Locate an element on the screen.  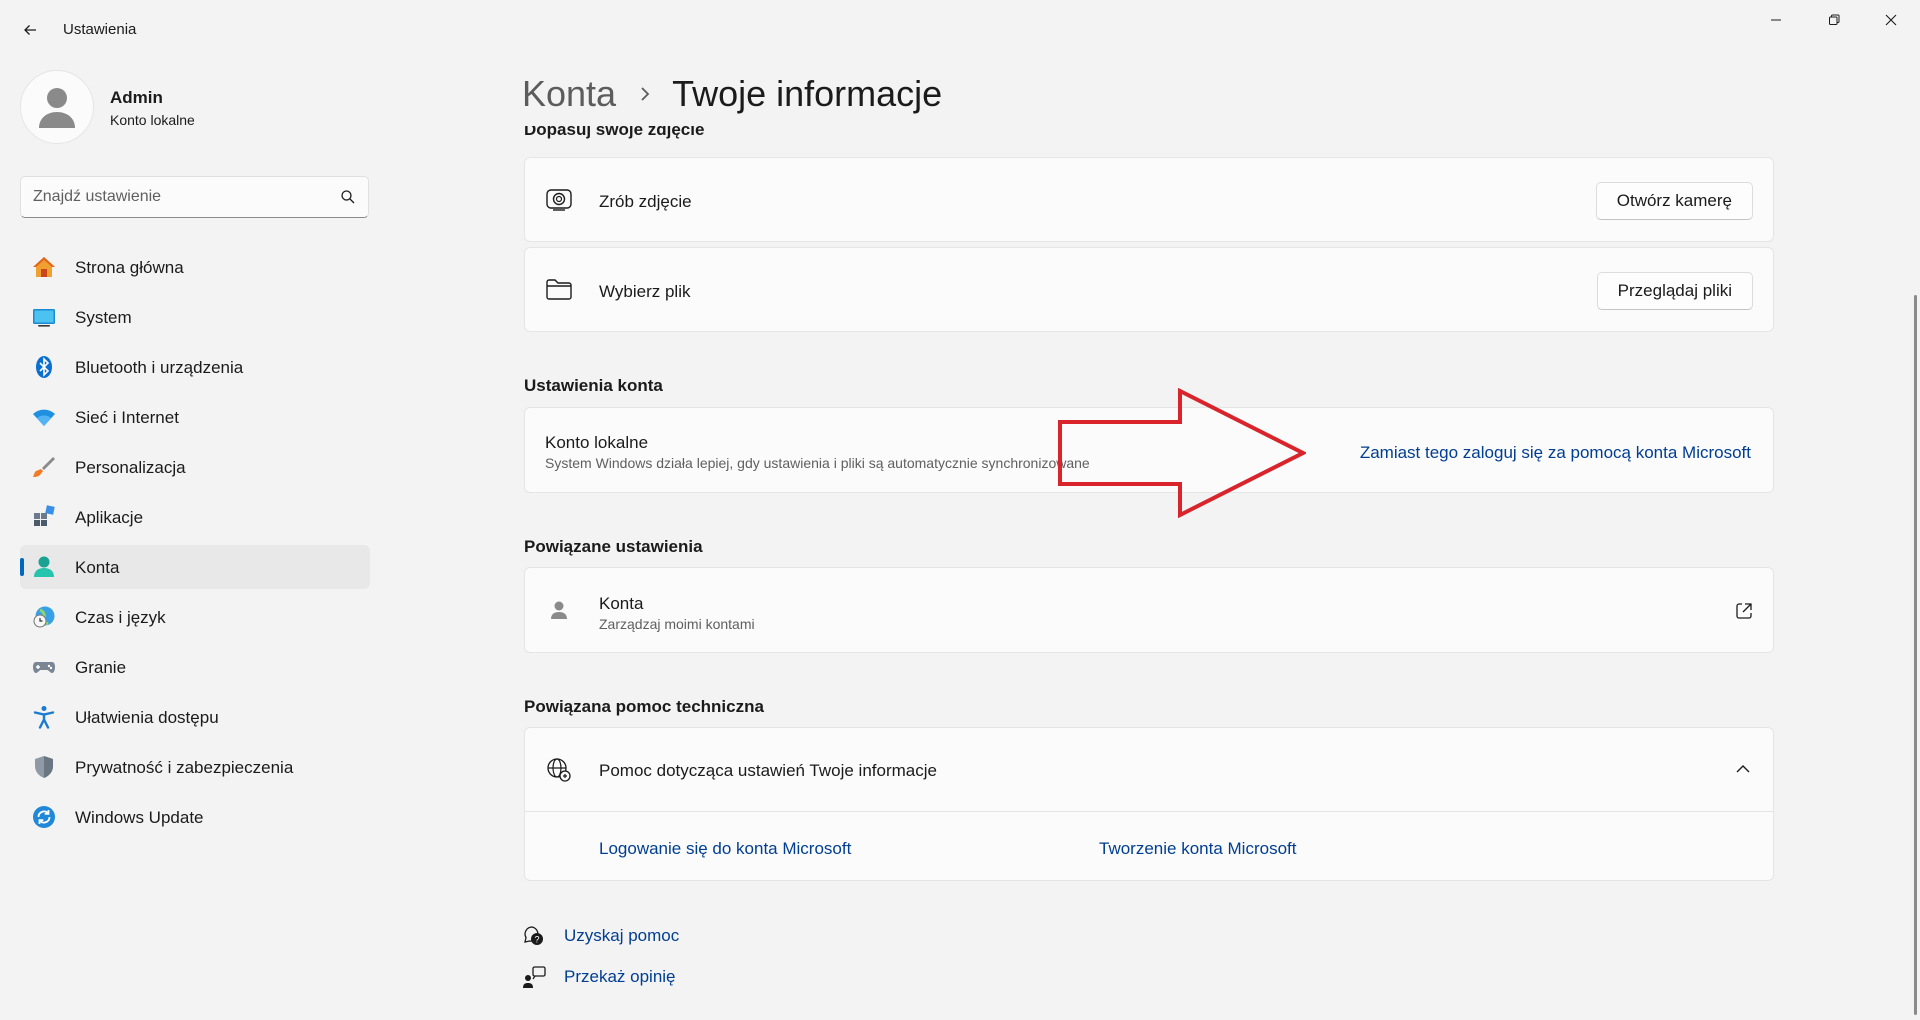
shield-icon is located at coordinates (44, 767).